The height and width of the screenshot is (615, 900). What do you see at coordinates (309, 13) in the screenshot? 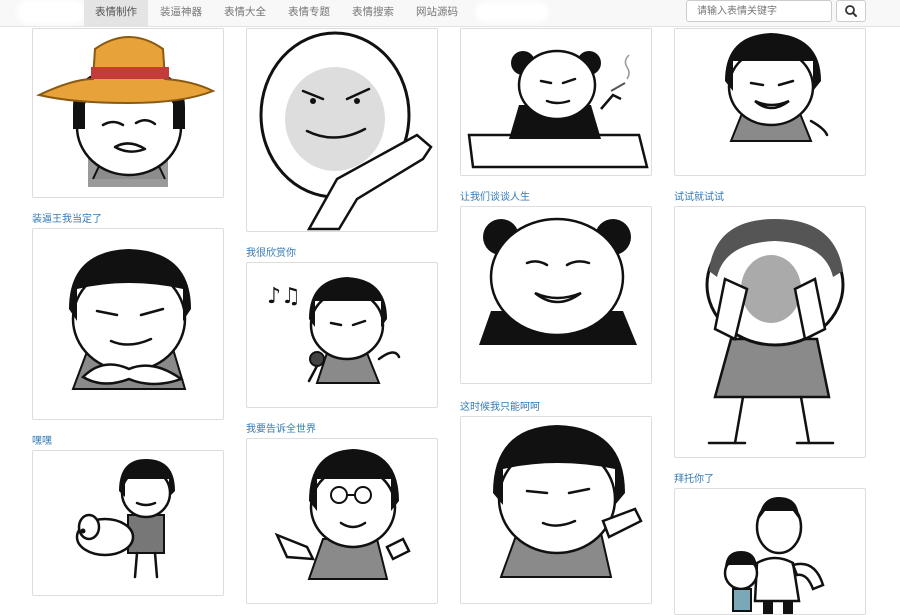
I see `nav-item-meme-topics: 表情专题` at bounding box center [309, 13].